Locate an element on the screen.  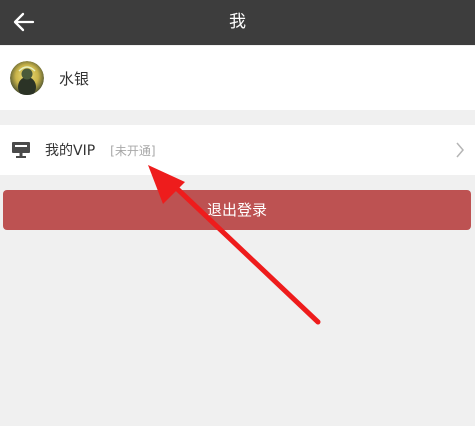
logout-button: 退出登录 is located at coordinates (237, 210).